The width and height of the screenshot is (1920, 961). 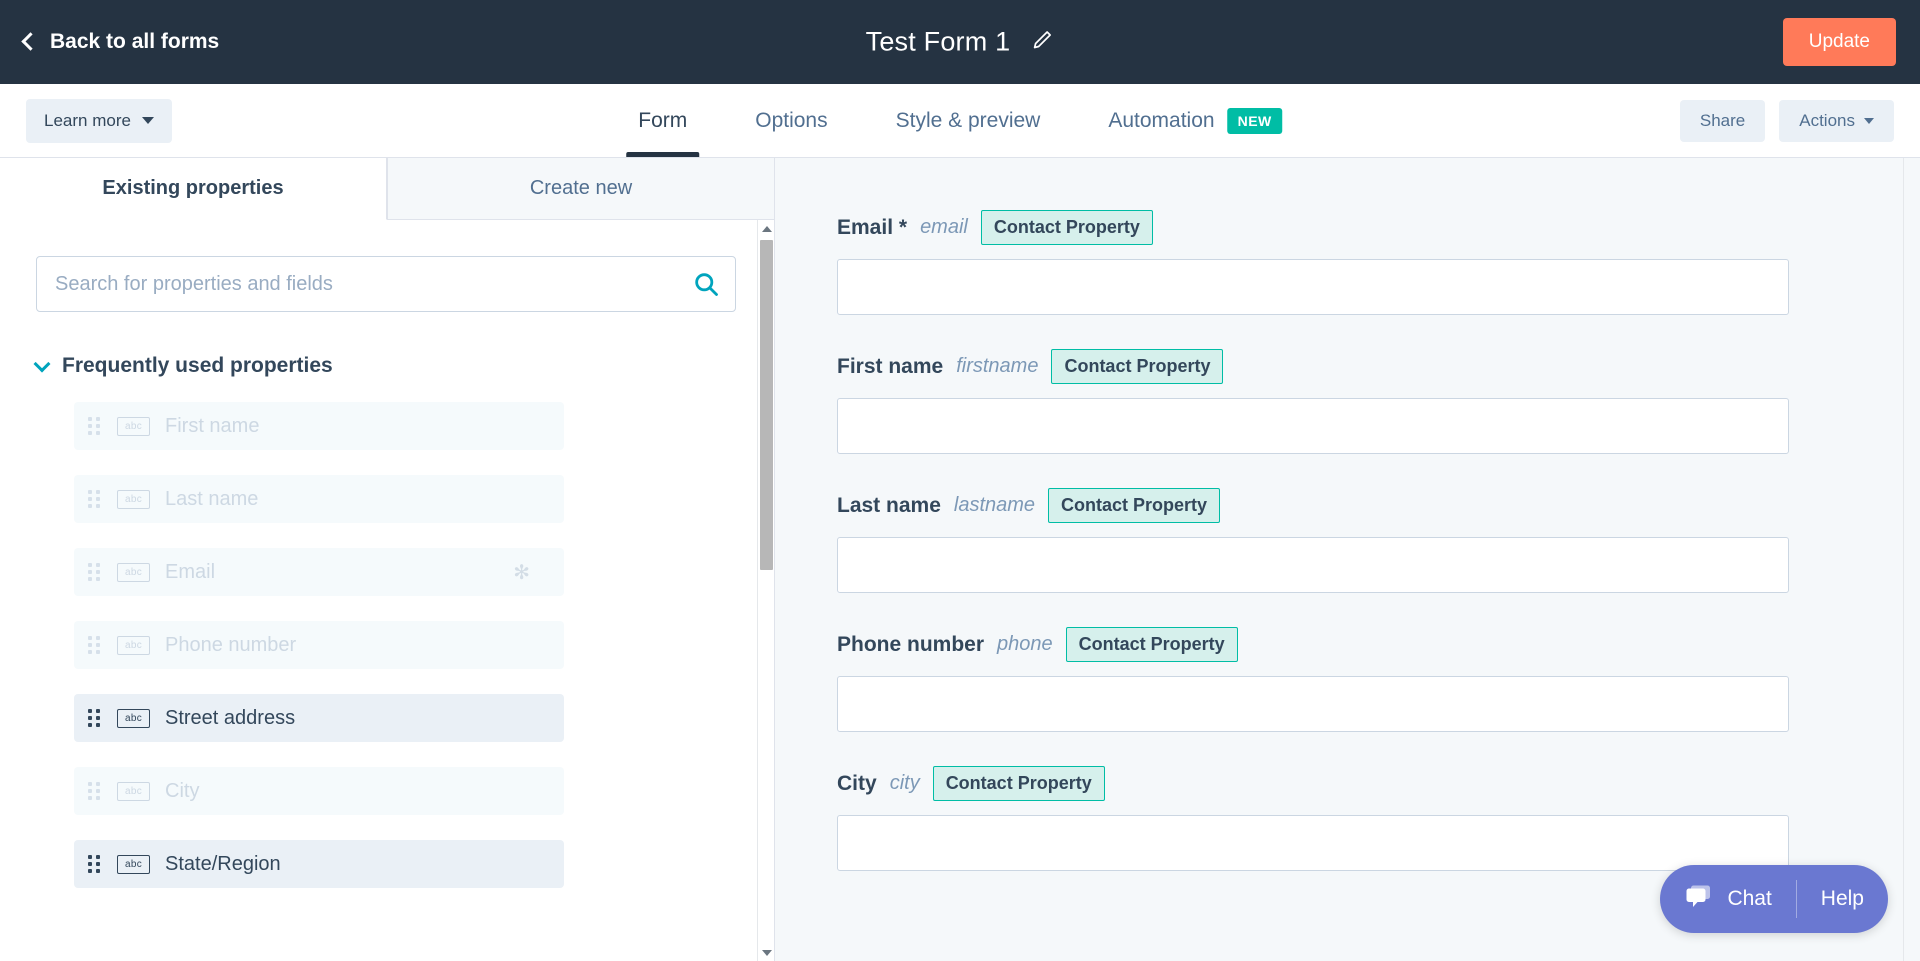 I want to click on field-input-email, so click(x=1313, y=287).